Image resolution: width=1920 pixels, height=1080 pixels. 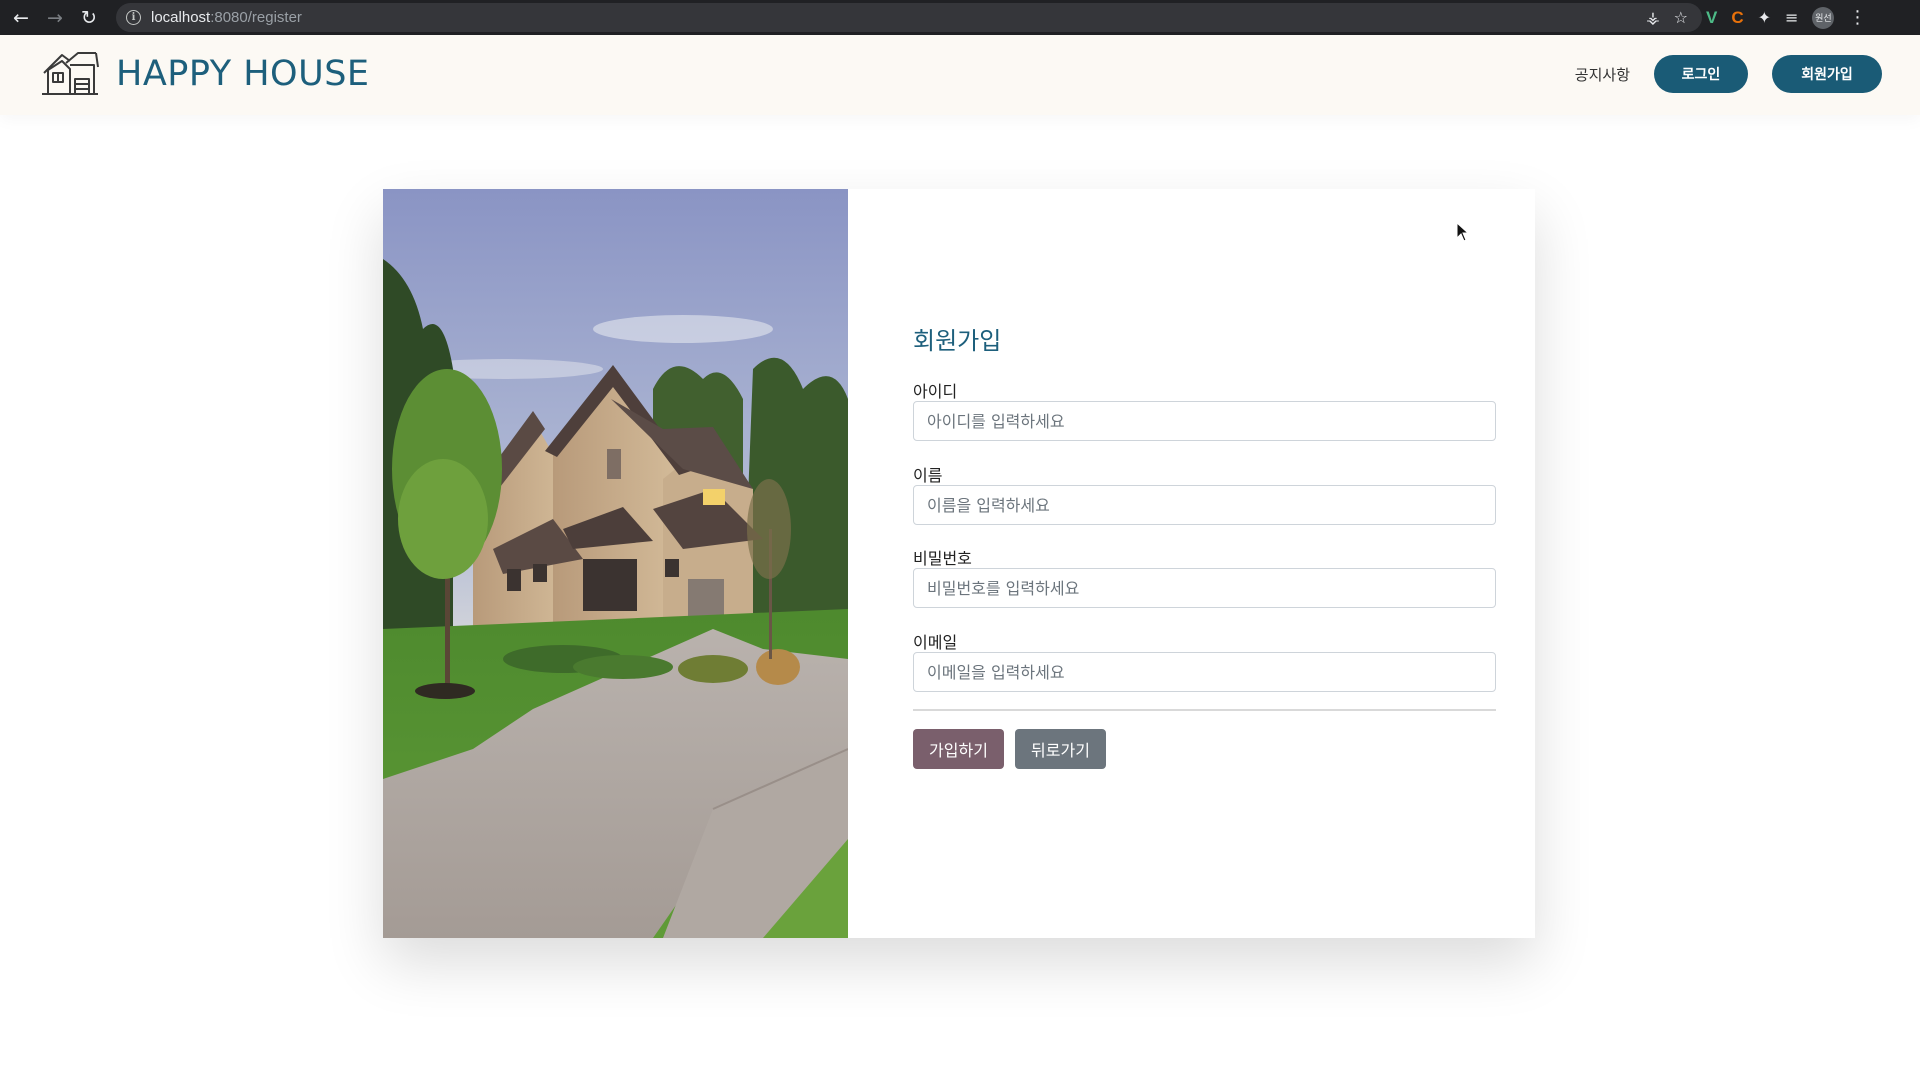 I want to click on media-queue-icon: ≡, so click(x=1791, y=17).